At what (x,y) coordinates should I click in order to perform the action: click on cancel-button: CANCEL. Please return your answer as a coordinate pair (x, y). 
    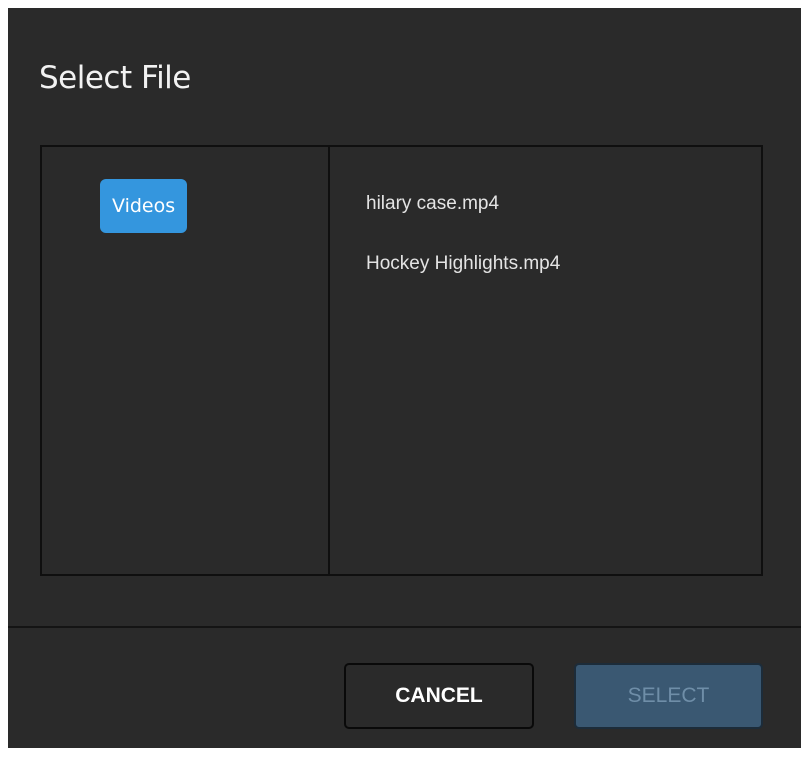
    Looking at the image, I should click on (439, 696).